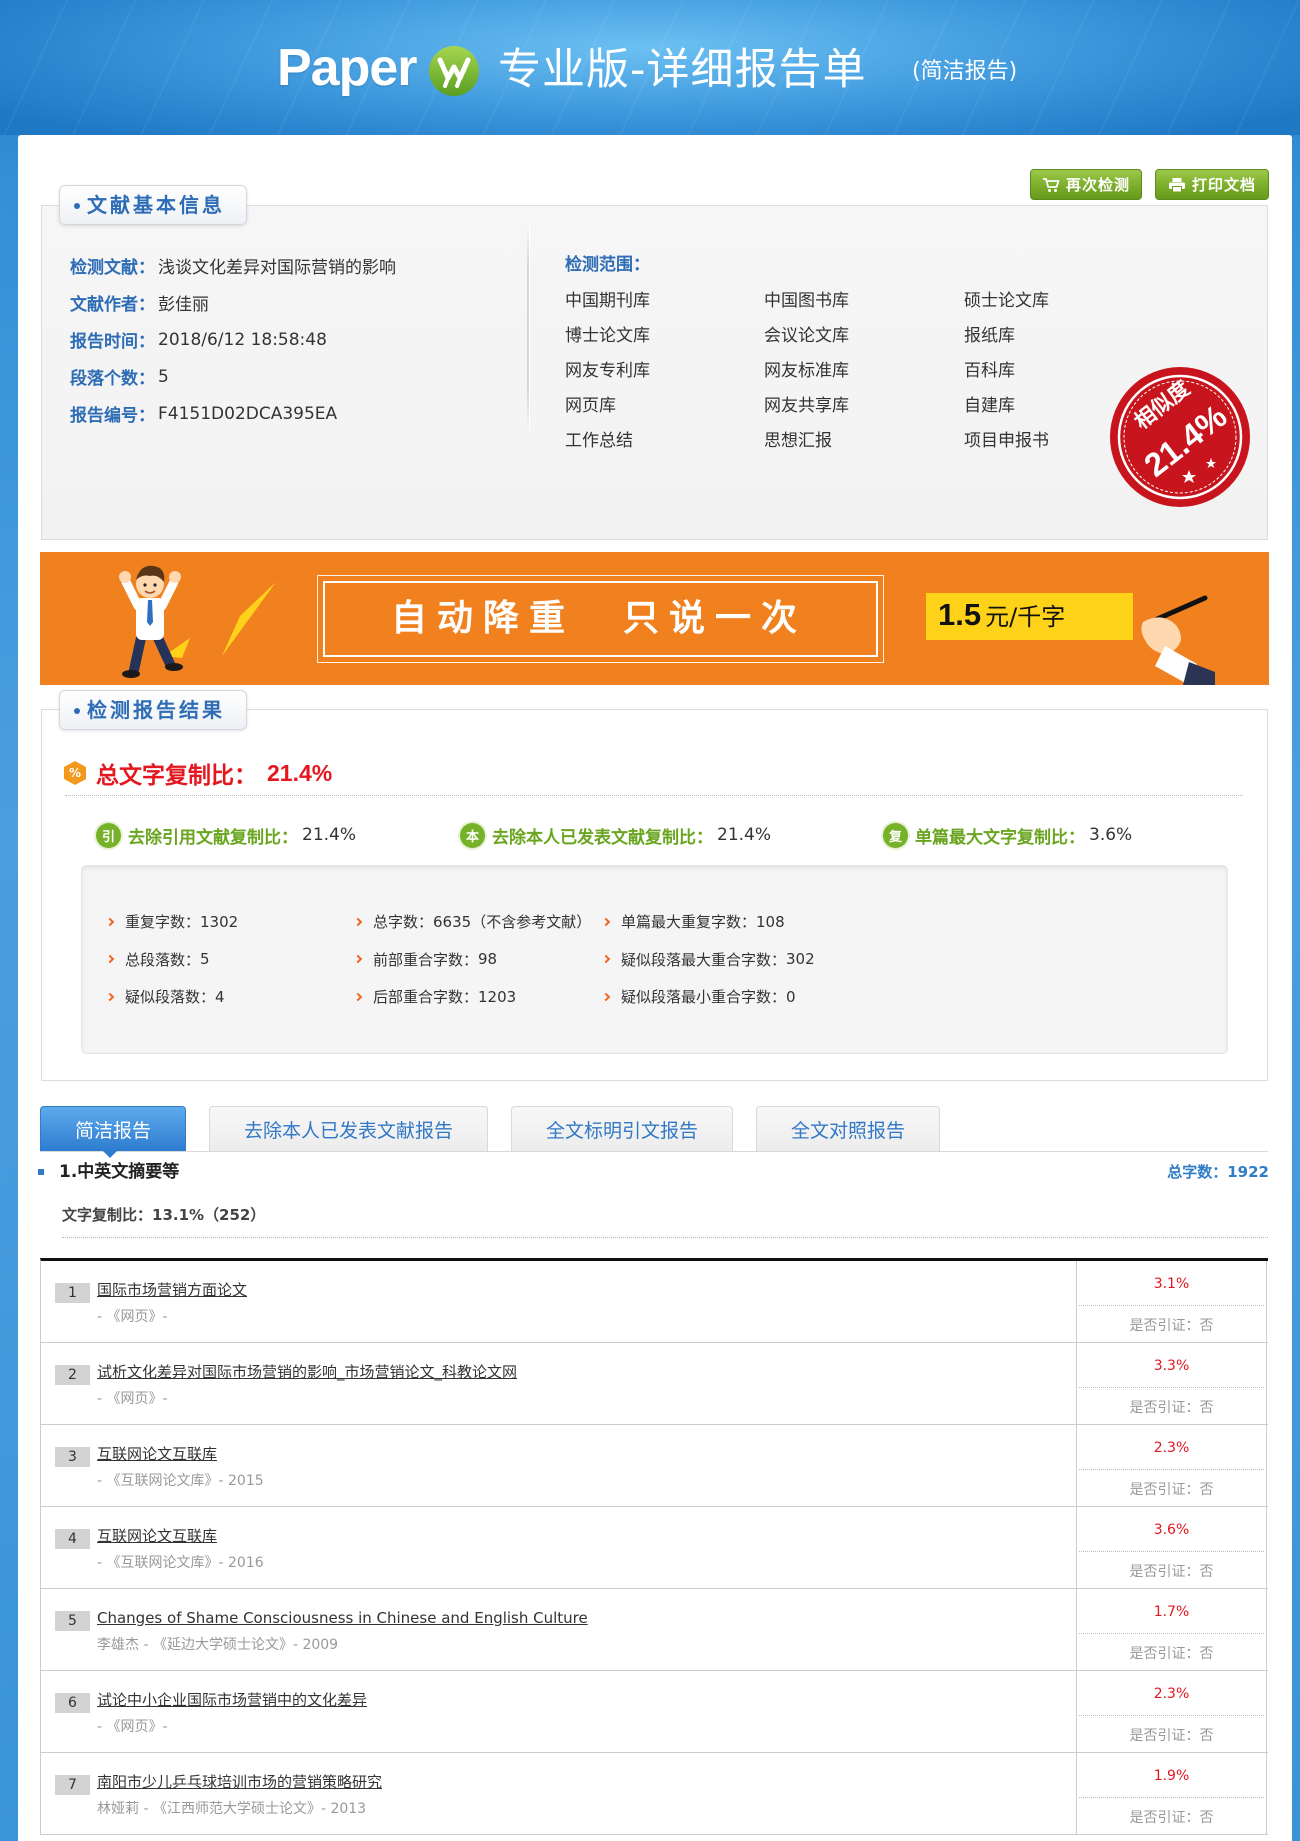 This screenshot has height=1841, width=1300. Describe the element at coordinates (1111, 835) in the screenshot. I see `metric-value: 3.6%` at that location.